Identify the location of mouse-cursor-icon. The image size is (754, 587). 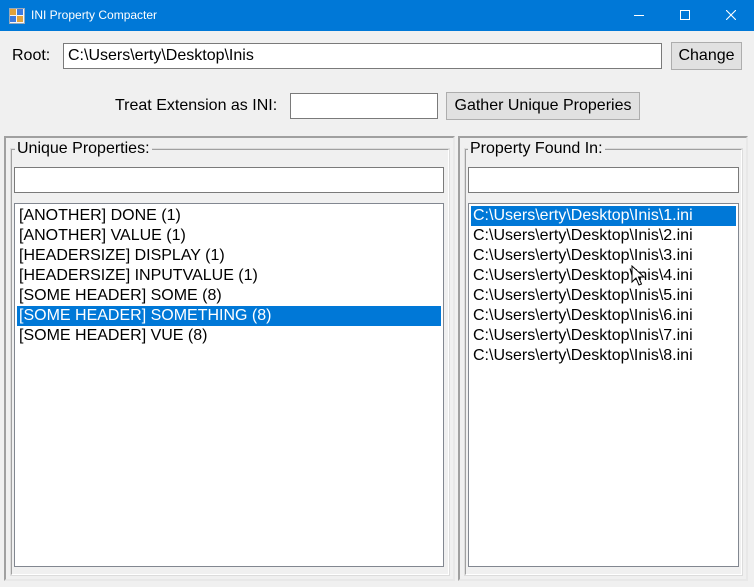
(638, 275).